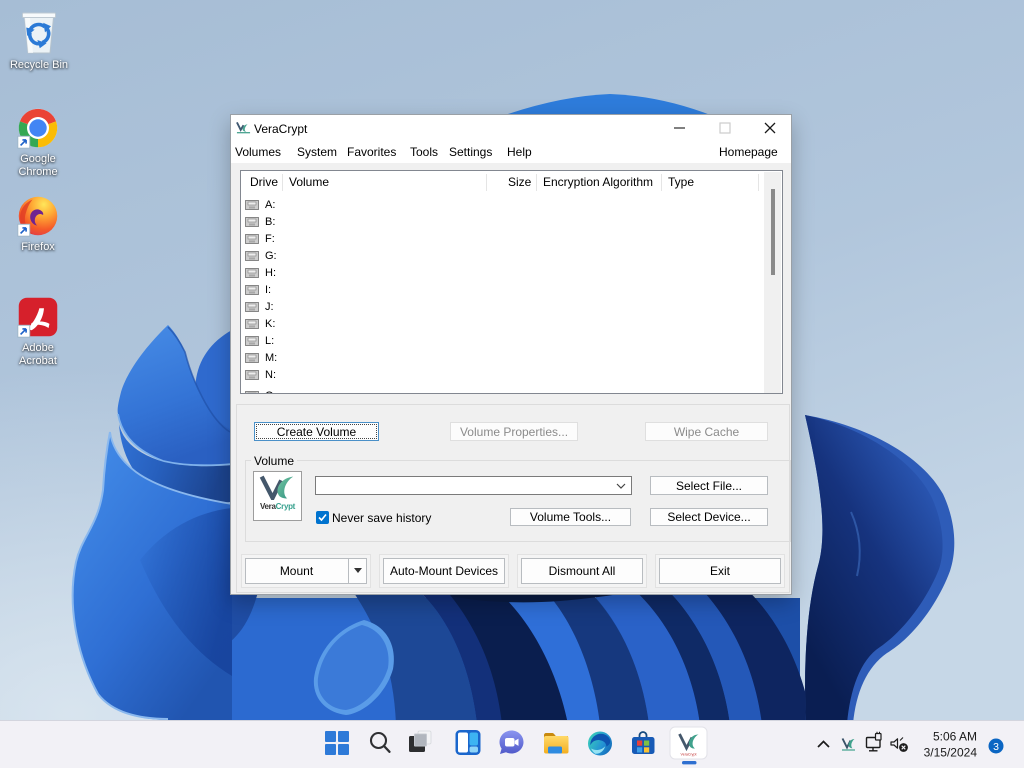 This screenshot has height=768, width=1024. What do you see at coordinates (951, 753) in the screenshot?
I see `svg-text: 3/15/2024` at bounding box center [951, 753].